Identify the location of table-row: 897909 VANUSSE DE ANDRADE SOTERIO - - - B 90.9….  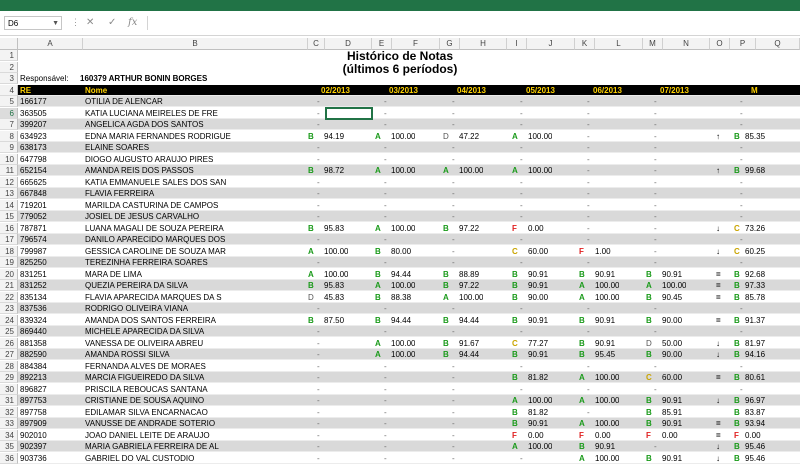
(409, 423).